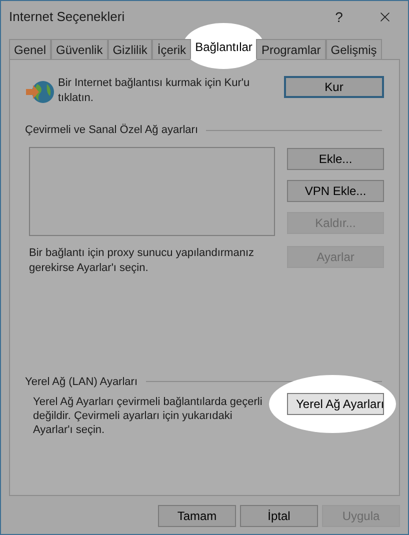 This screenshot has width=409, height=535. What do you see at coordinates (79, 49) in the screenshot?
I see `tab: Güvenlik` at bounding box center [79, 49].